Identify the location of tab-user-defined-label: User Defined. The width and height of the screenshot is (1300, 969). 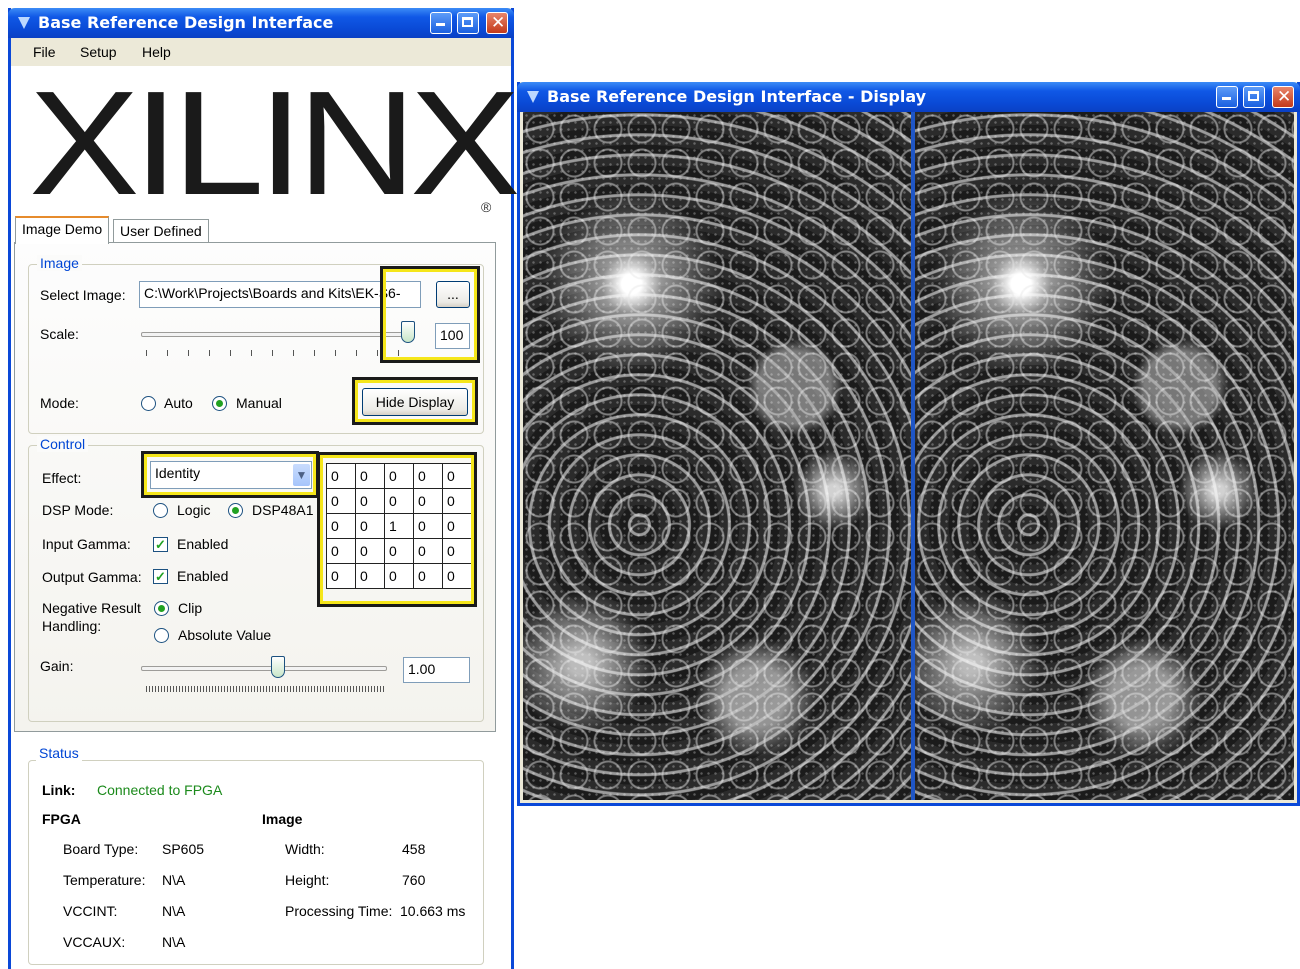
(161, 231).